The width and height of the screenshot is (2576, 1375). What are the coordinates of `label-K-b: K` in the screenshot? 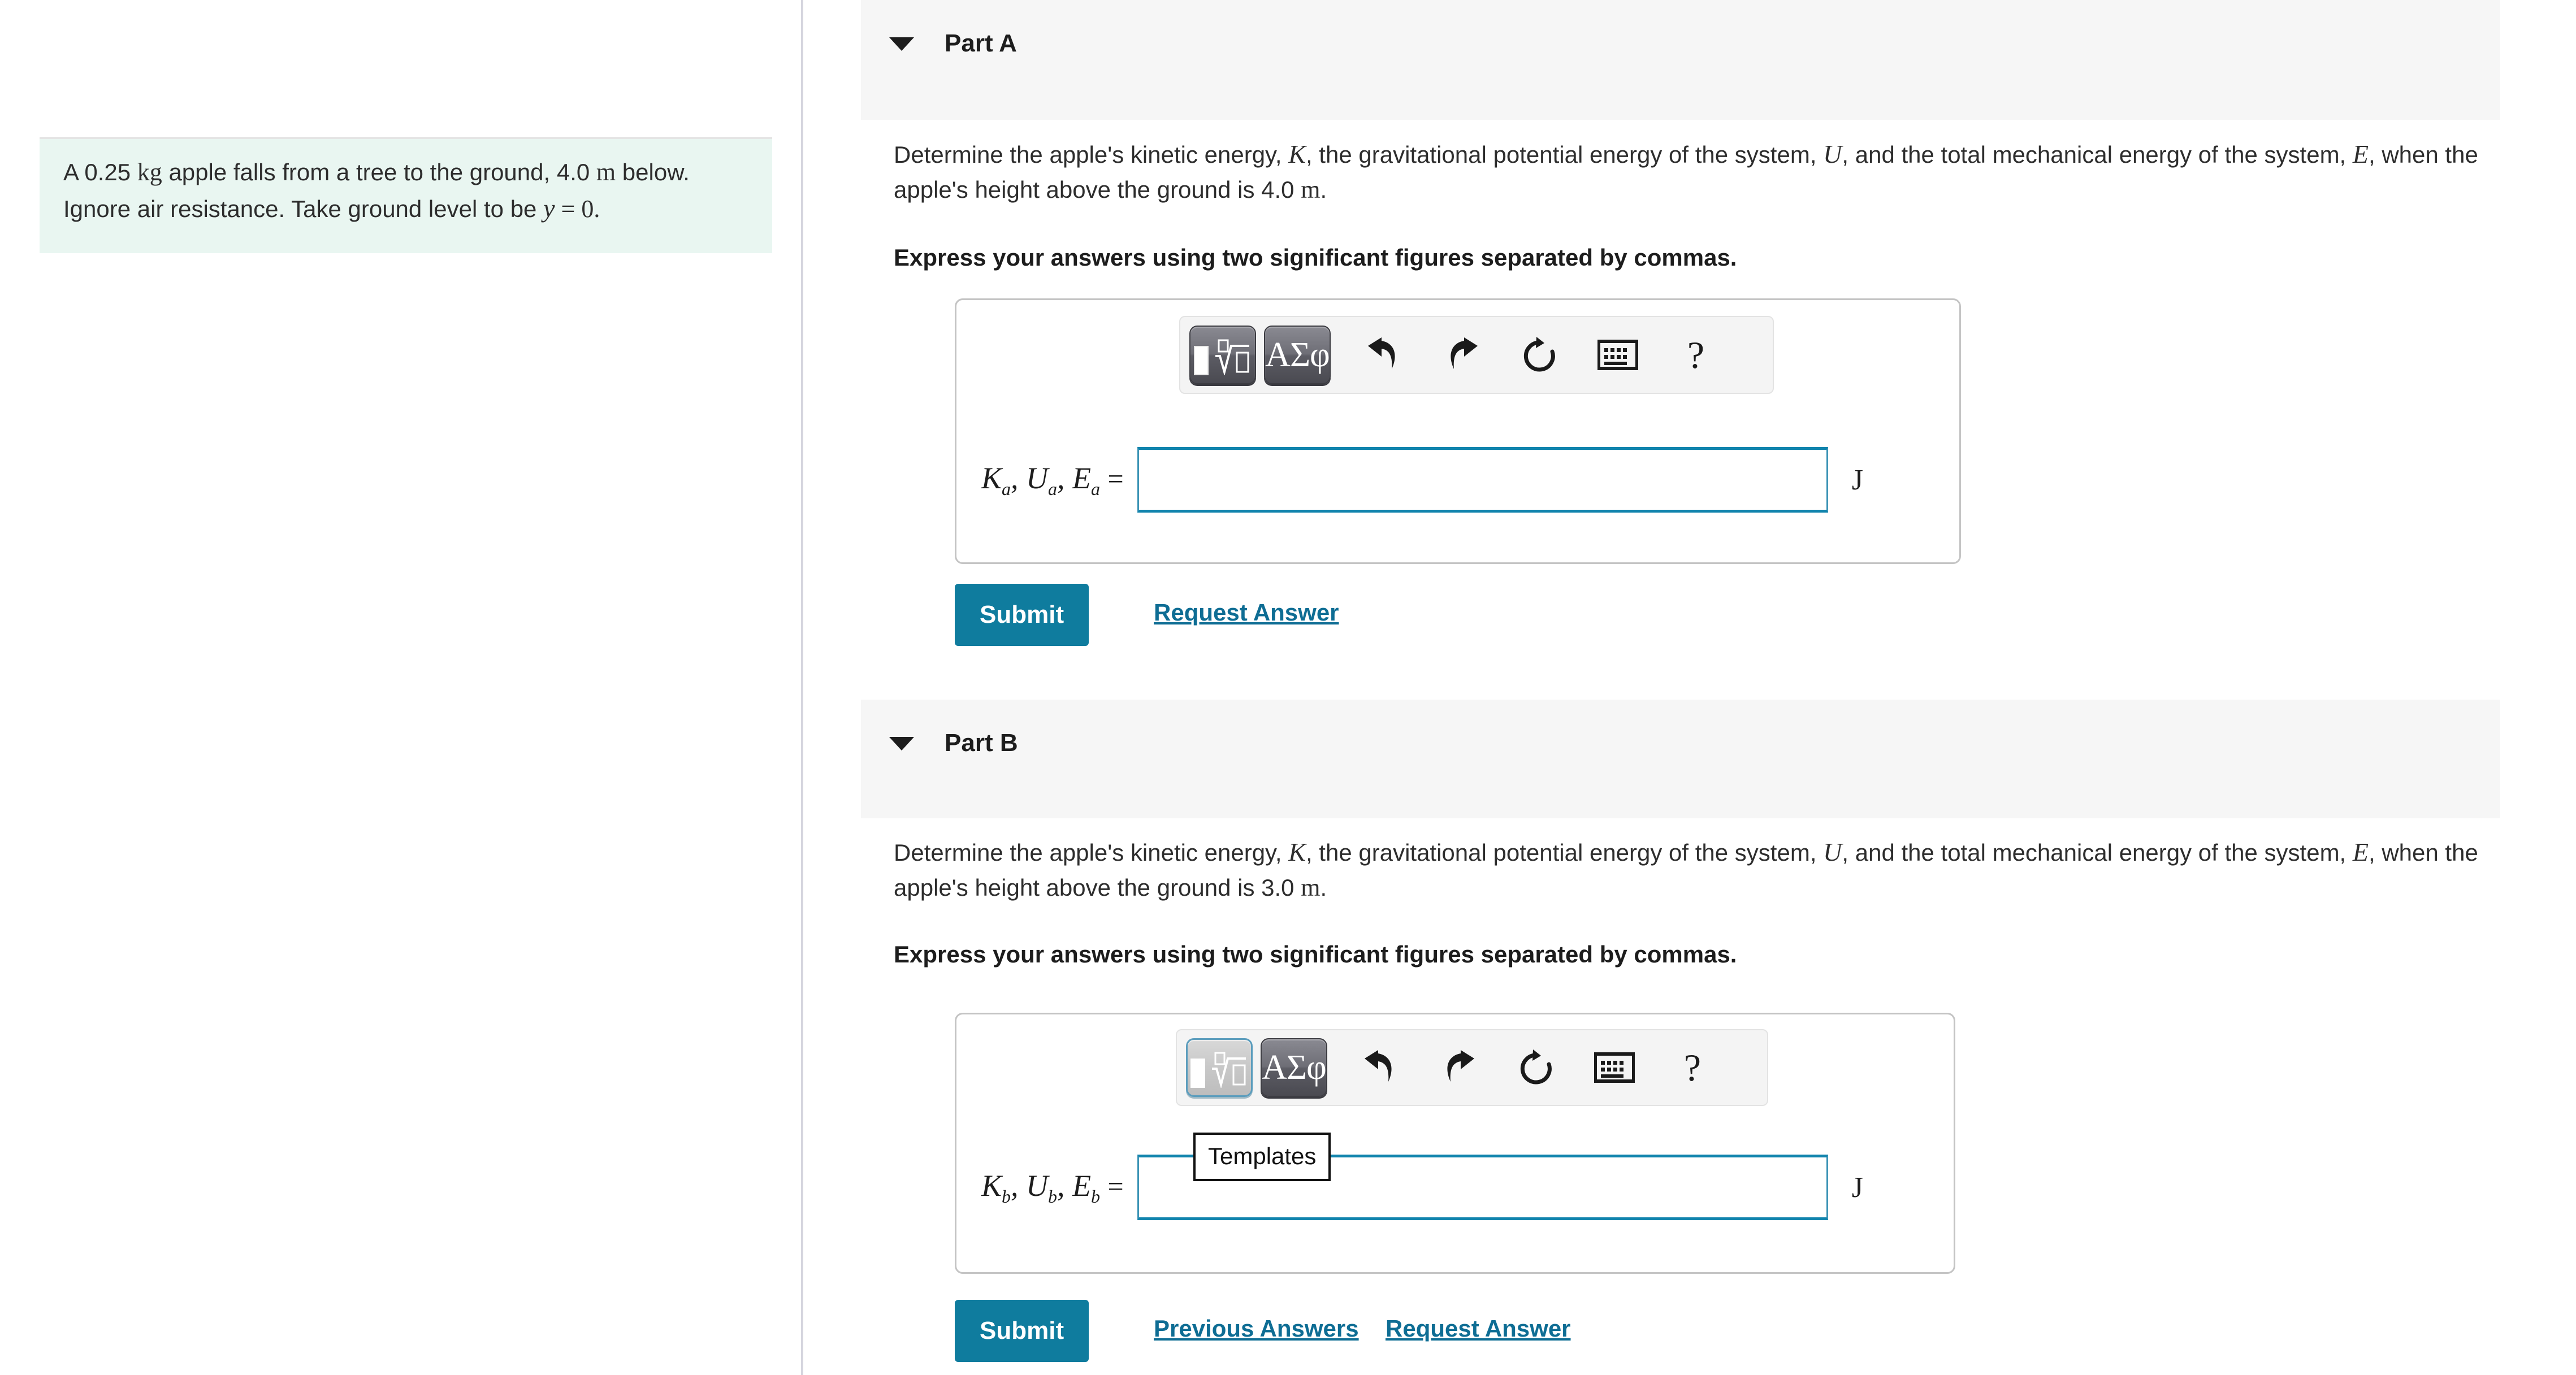 It's located at (991, 1185).